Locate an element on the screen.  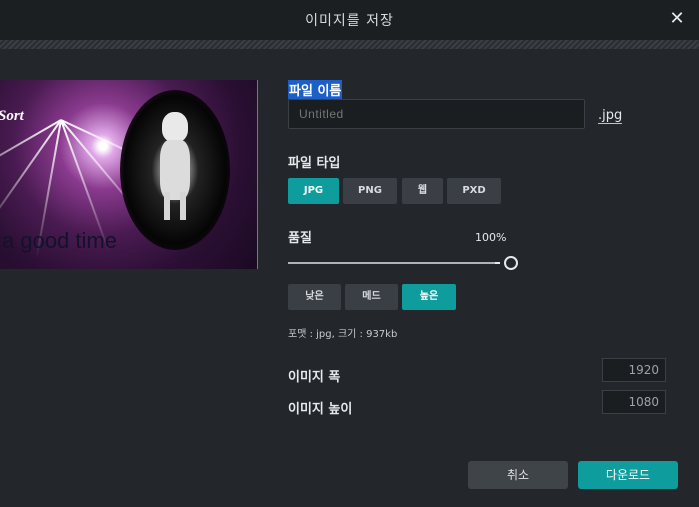
filename-input is located at coordinates (436, 114).